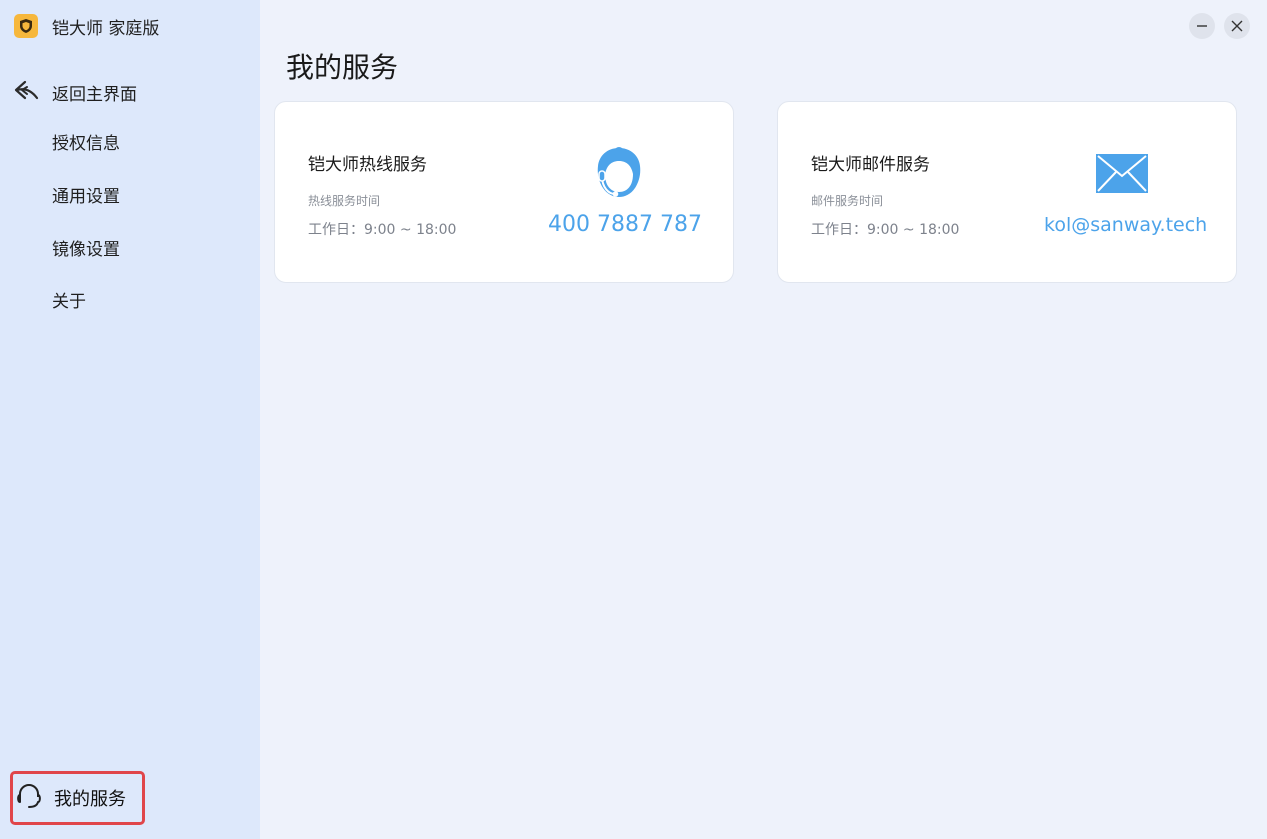  I want to click on minimize-icon, so click(1202, 26).